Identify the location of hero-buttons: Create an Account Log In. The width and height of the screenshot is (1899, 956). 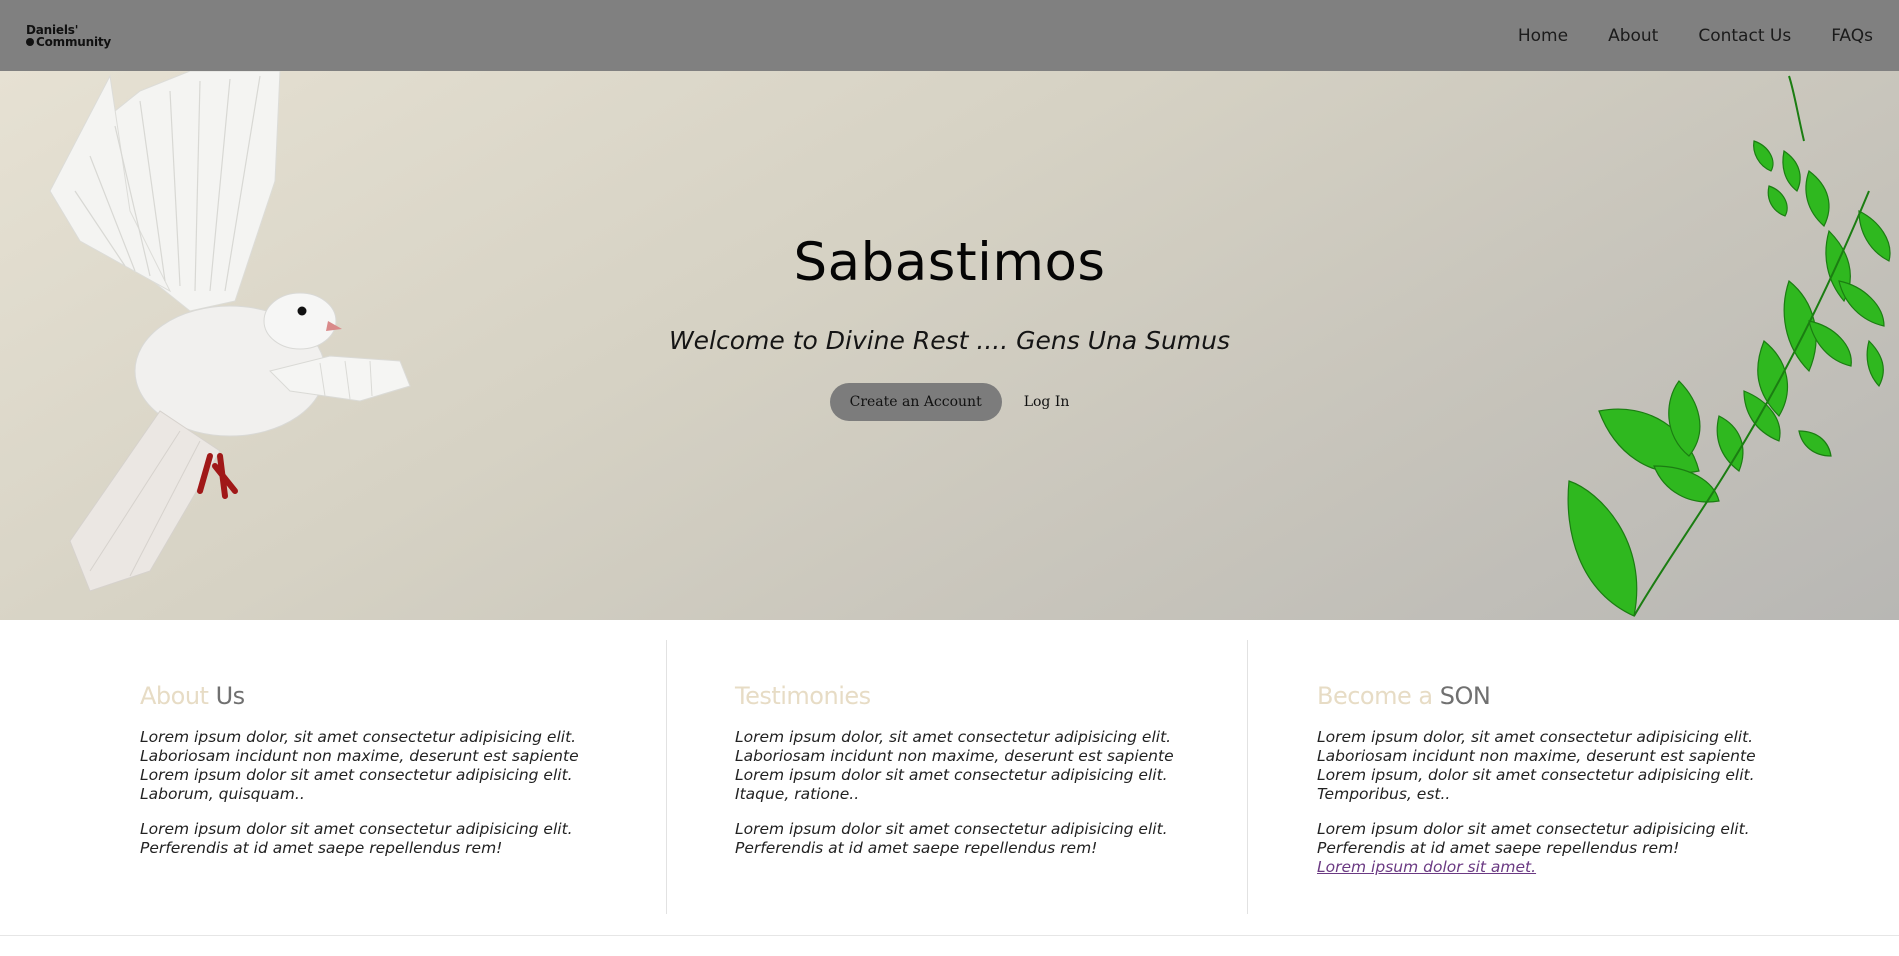
(949, 402).